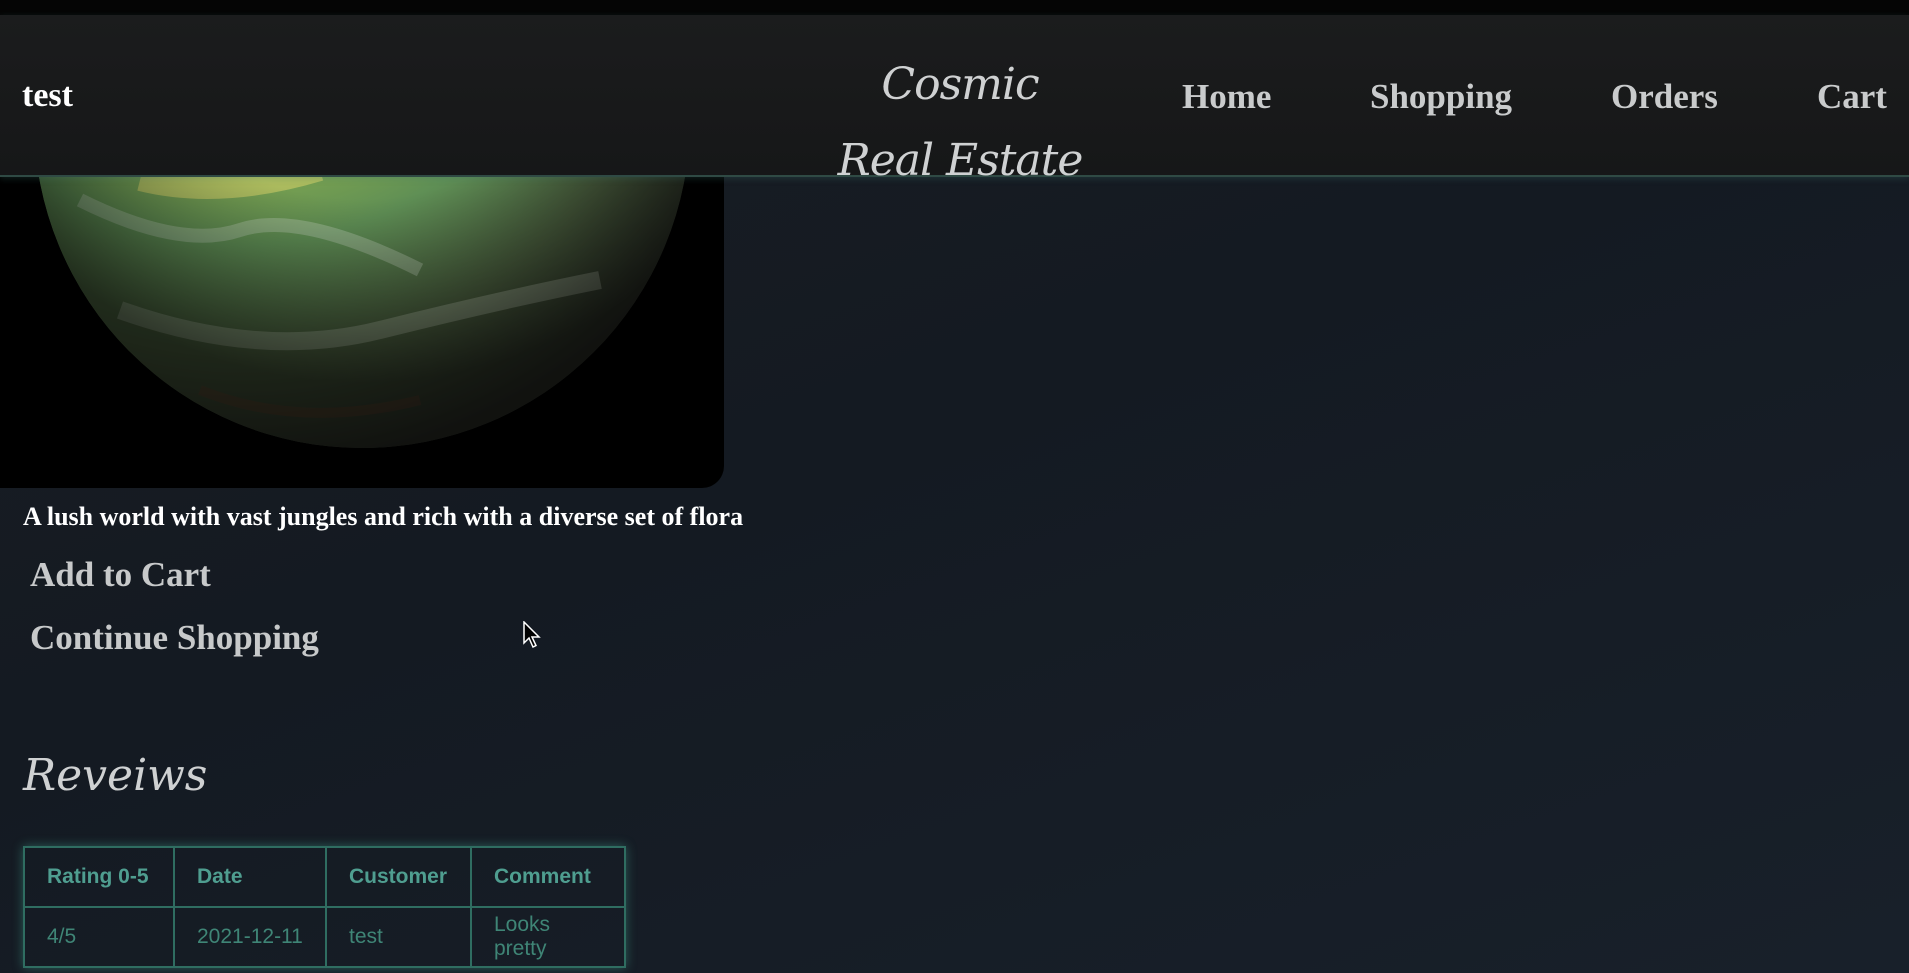 The width and height of the screenshot is (1909, 973). Describe the element at coordinates (174, 638) in the screenshot. I see `continue-shopping-button: Continue Shopping` at that location.